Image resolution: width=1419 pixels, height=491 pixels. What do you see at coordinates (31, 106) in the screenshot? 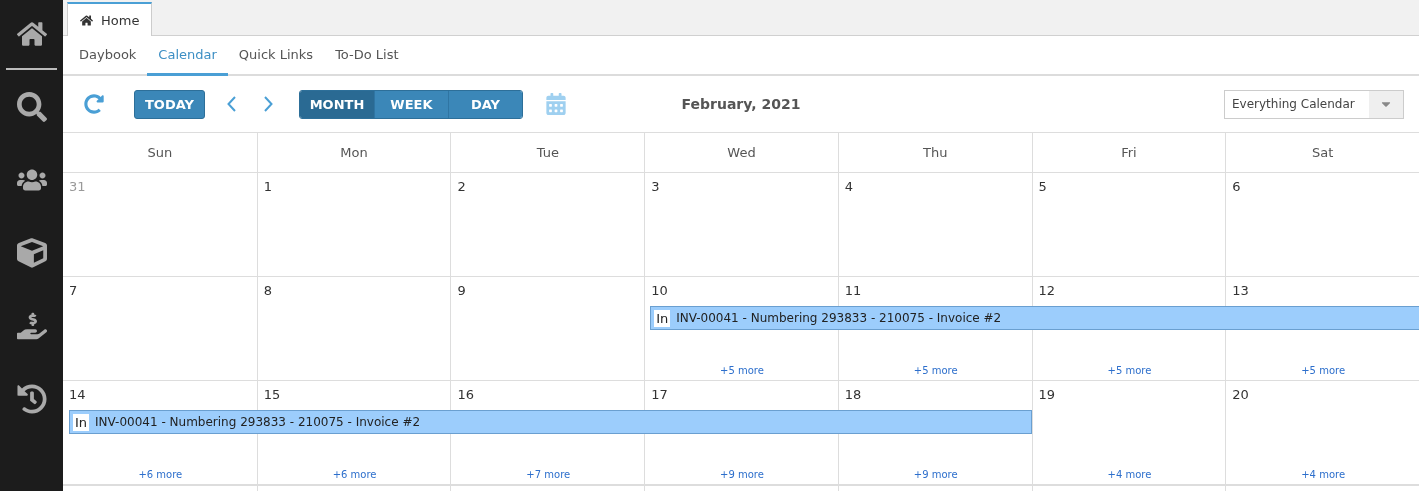
I see `search-icon` at bounding box center [31, 106].